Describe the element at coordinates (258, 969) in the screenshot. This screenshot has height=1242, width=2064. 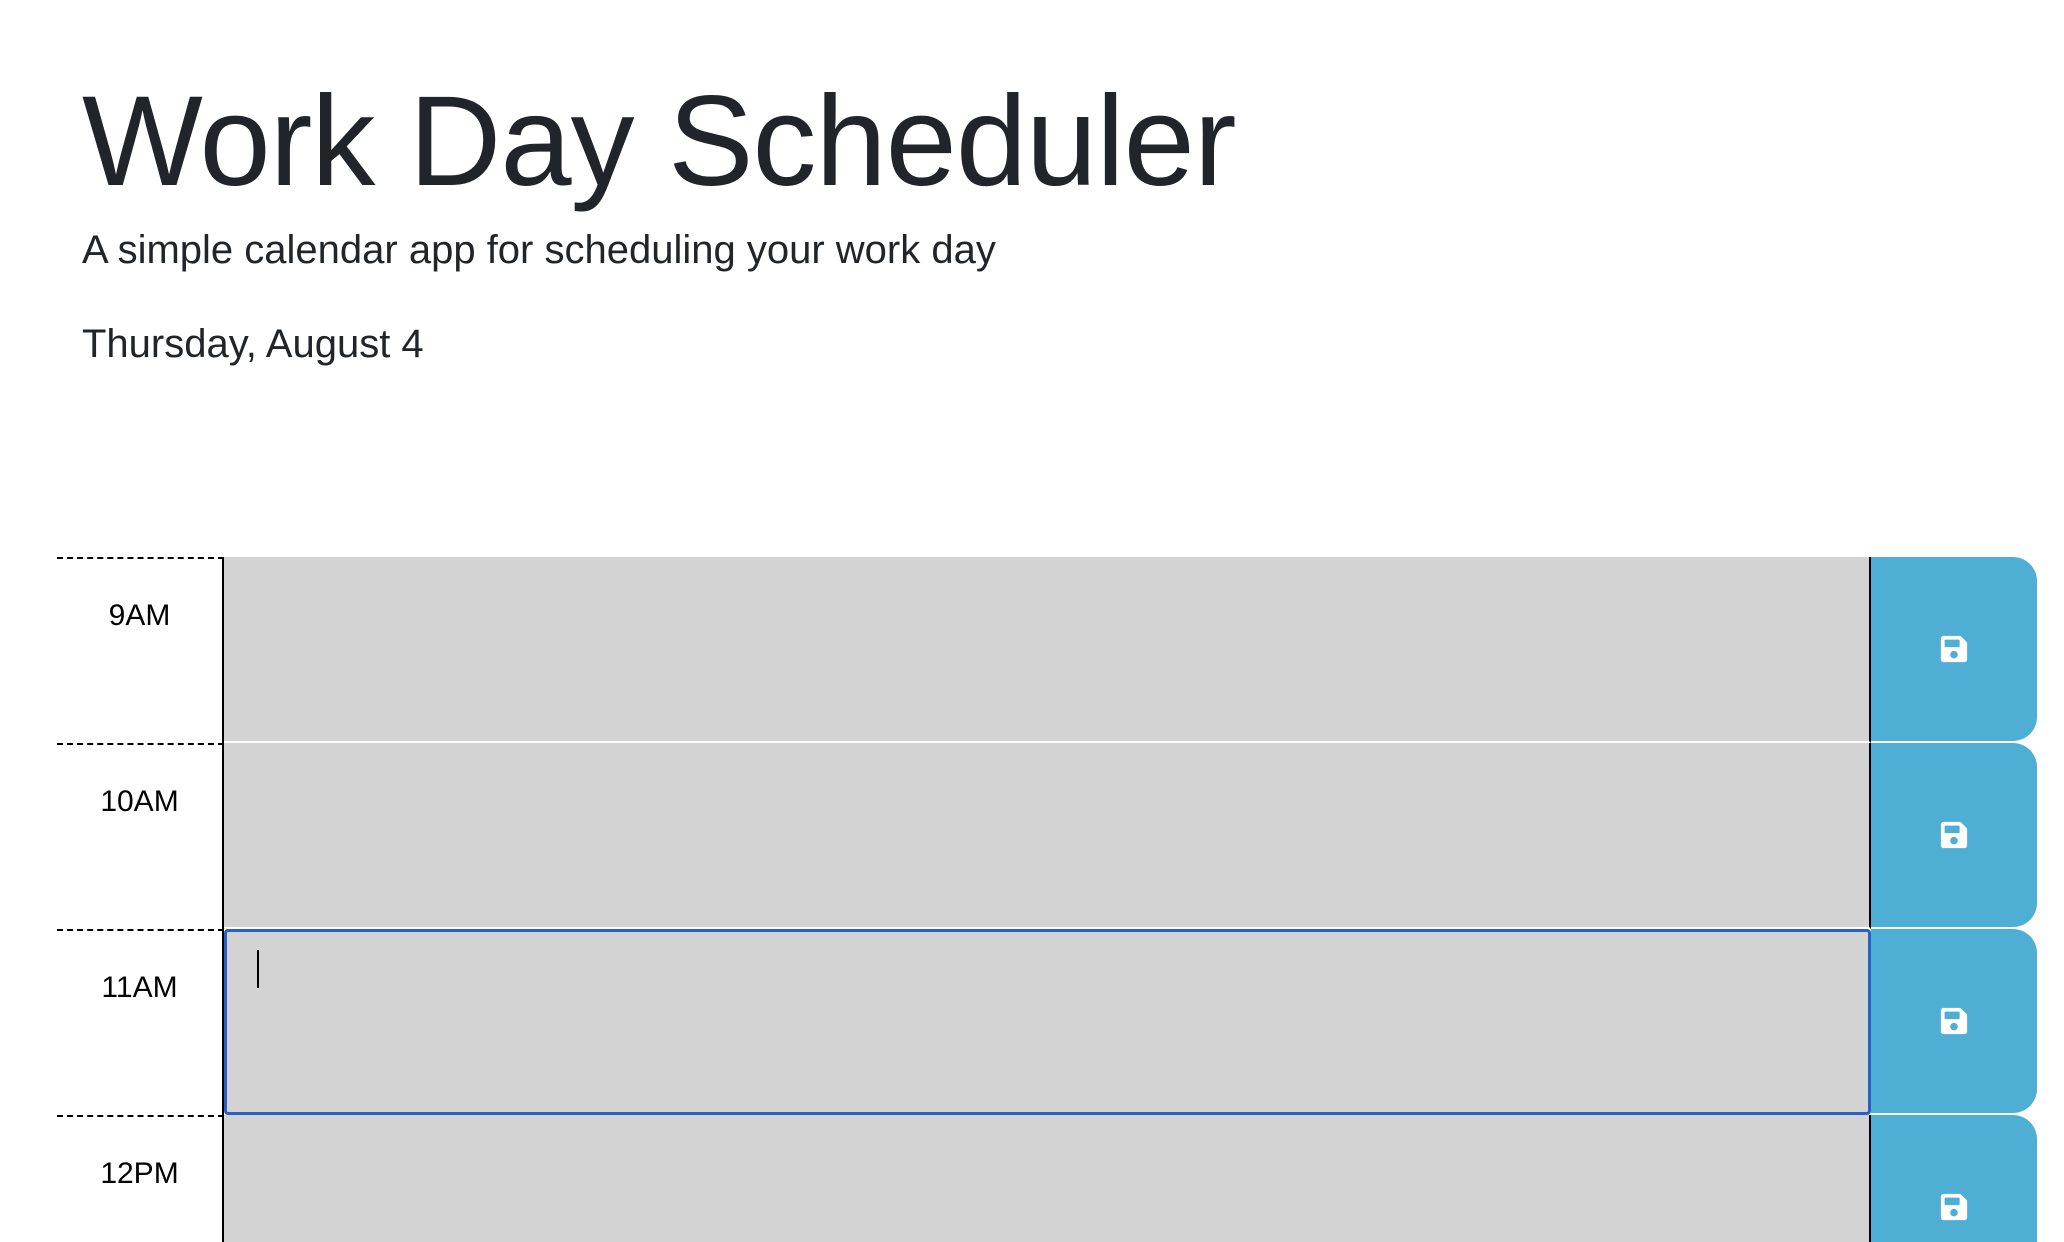
I see `text-caret` at that location.